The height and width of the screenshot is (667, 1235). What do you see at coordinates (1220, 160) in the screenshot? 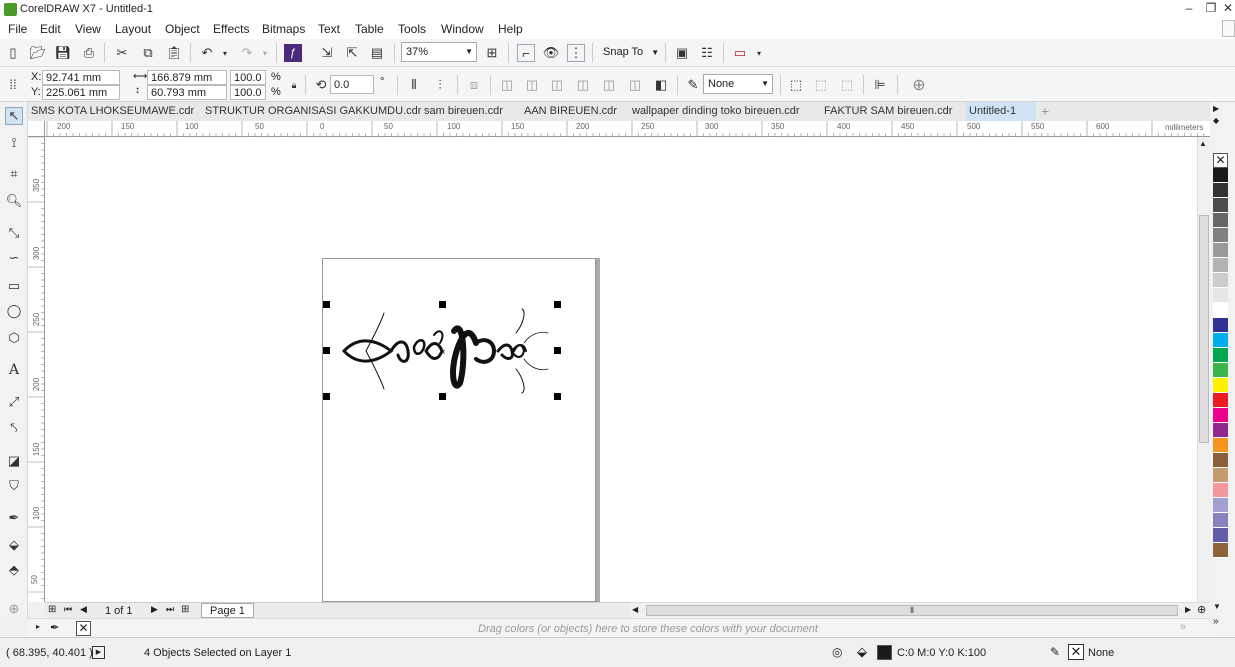
I see `no-color-swatch: ✕` at bounding box center [1220, 160].